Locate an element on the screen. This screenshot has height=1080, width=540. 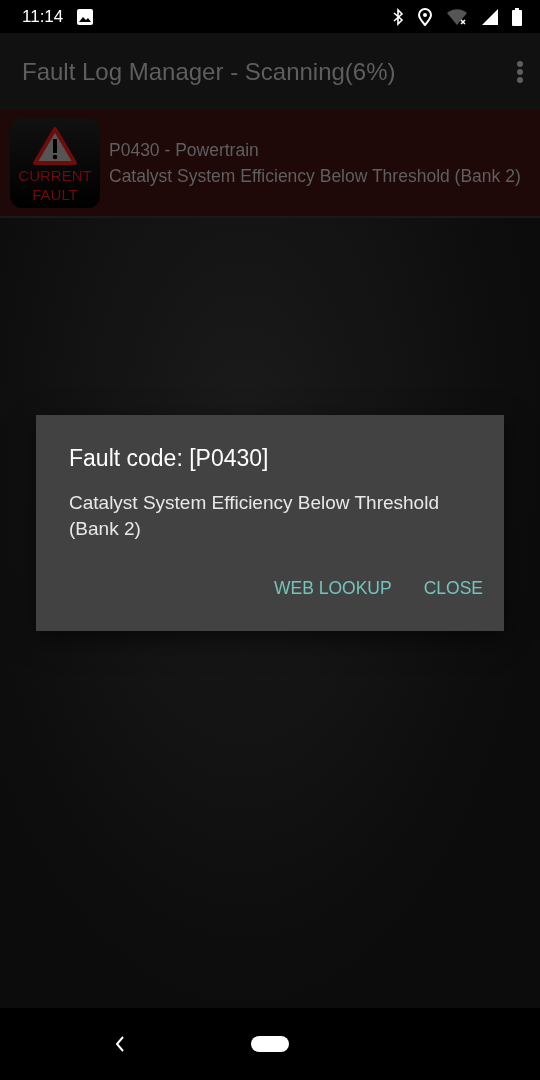
app-title: Fault Log Manager - Scanning(6%) is located at coordinates (209, 71).